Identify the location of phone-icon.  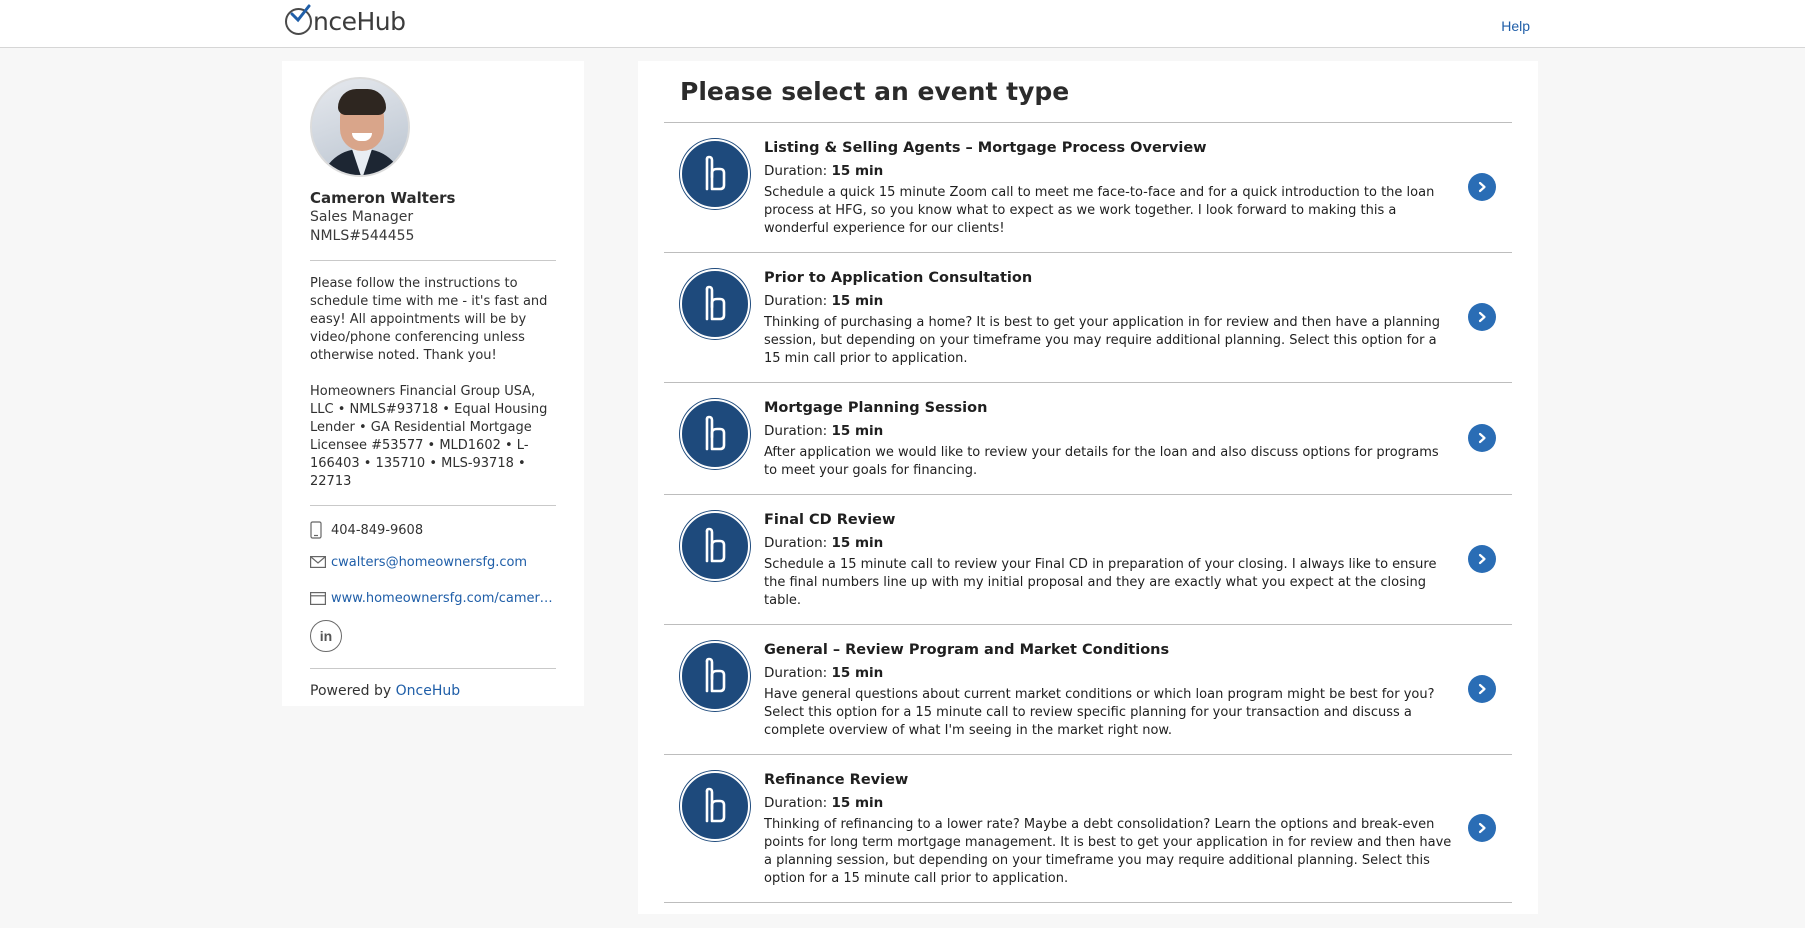
(320, 530).